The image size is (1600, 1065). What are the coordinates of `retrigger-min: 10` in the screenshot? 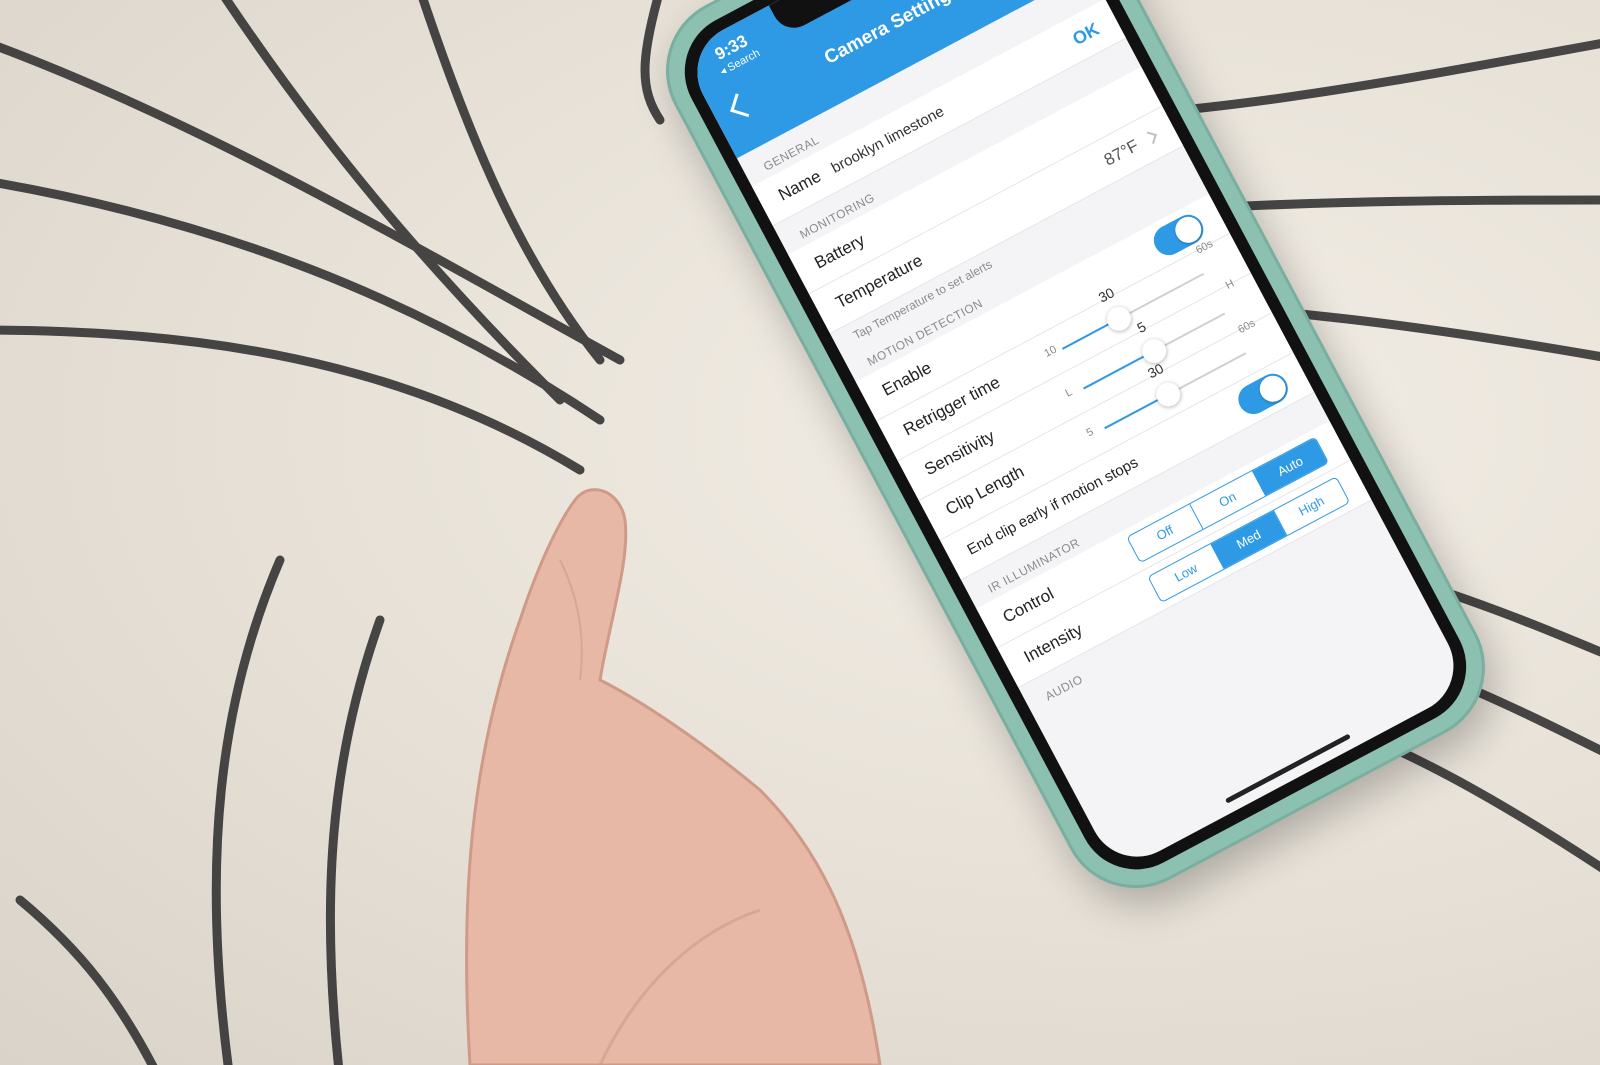 It's located at (1050, 351).